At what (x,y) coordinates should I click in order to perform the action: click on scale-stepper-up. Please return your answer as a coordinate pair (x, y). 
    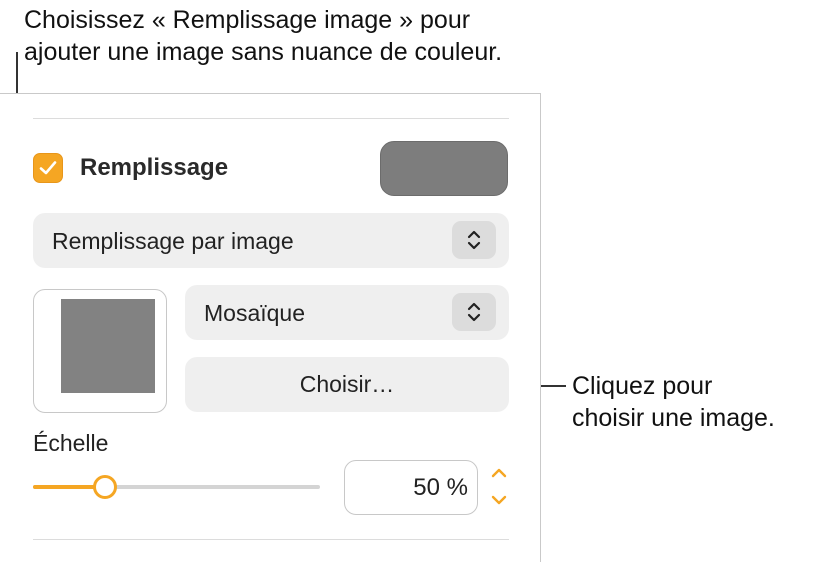
    Looking at the image, I should click on (499, 473).